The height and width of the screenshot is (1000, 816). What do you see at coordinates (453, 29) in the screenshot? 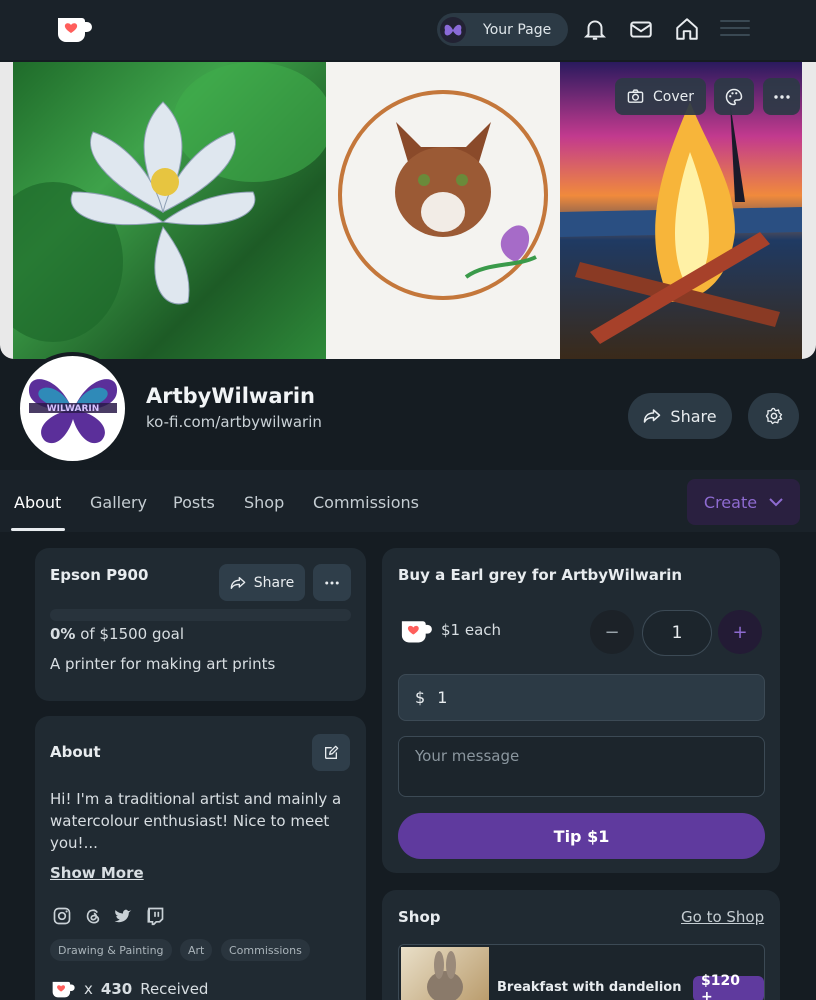
I see `butterfly-avatar-icon` at bounding box center [453, 29].